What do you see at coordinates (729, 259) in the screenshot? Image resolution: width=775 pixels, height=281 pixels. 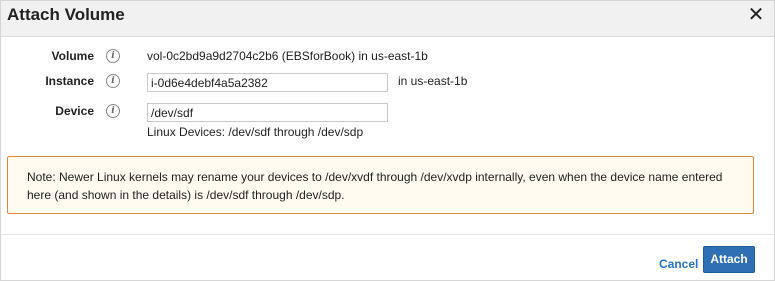 I see `attach-button: Attach` at bounding box center [729, 259].